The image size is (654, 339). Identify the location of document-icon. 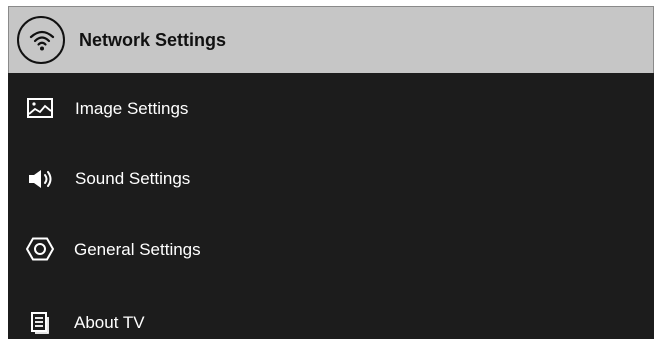
(40, 323).